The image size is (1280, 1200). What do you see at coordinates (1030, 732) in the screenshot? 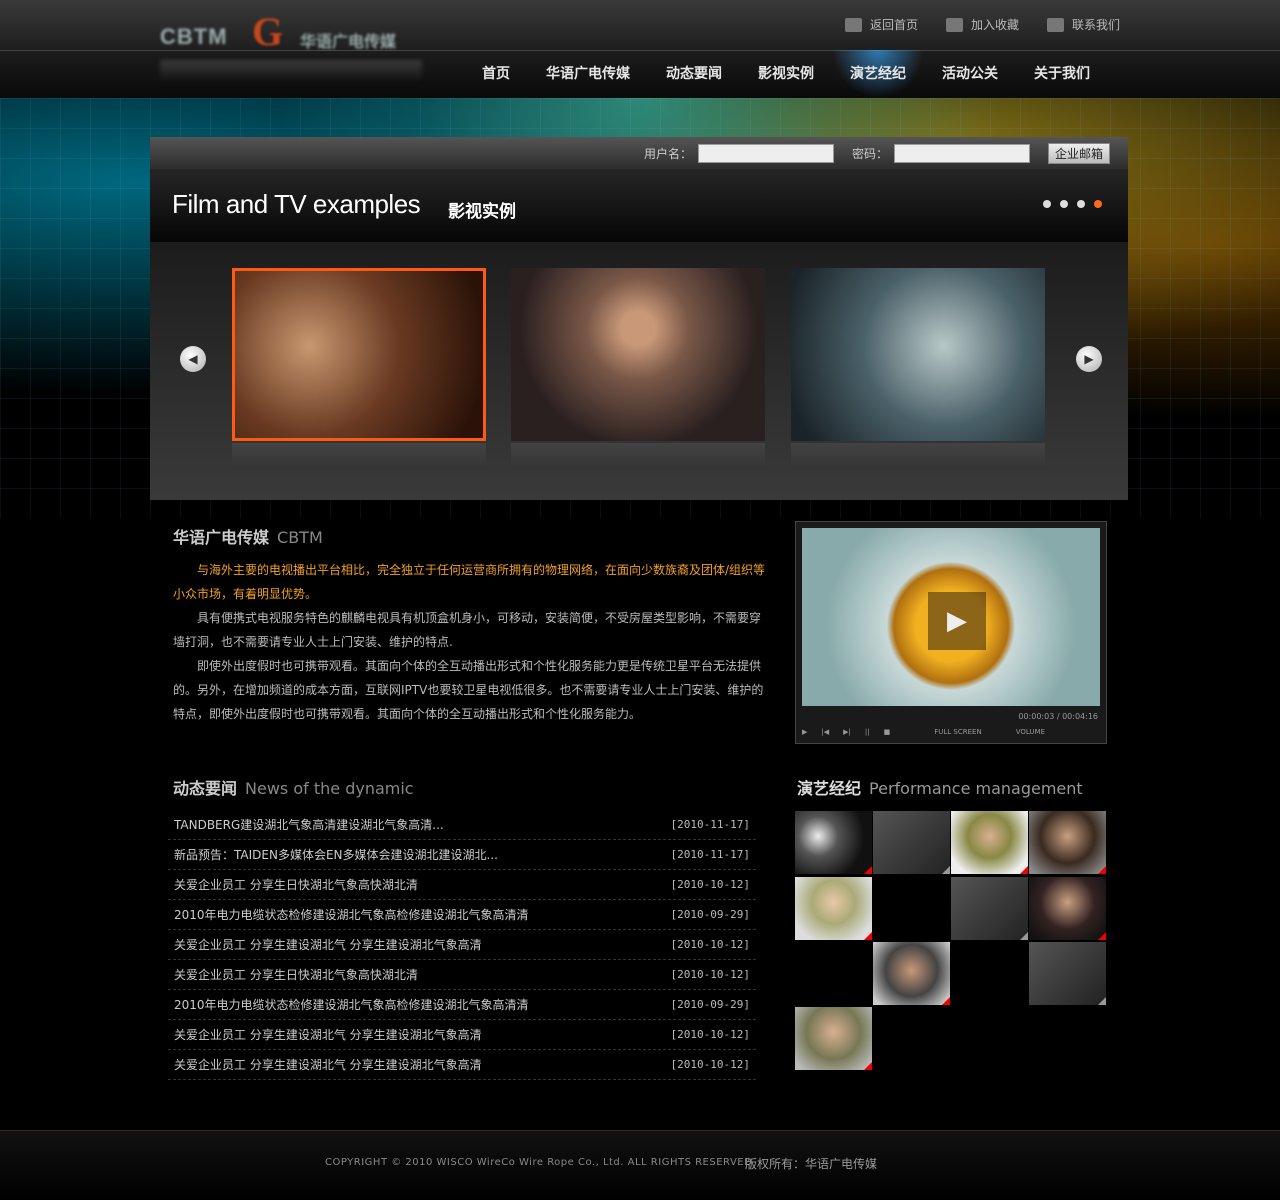
I see `volume-label: VOLUME` at bounding box center [1030, 732].